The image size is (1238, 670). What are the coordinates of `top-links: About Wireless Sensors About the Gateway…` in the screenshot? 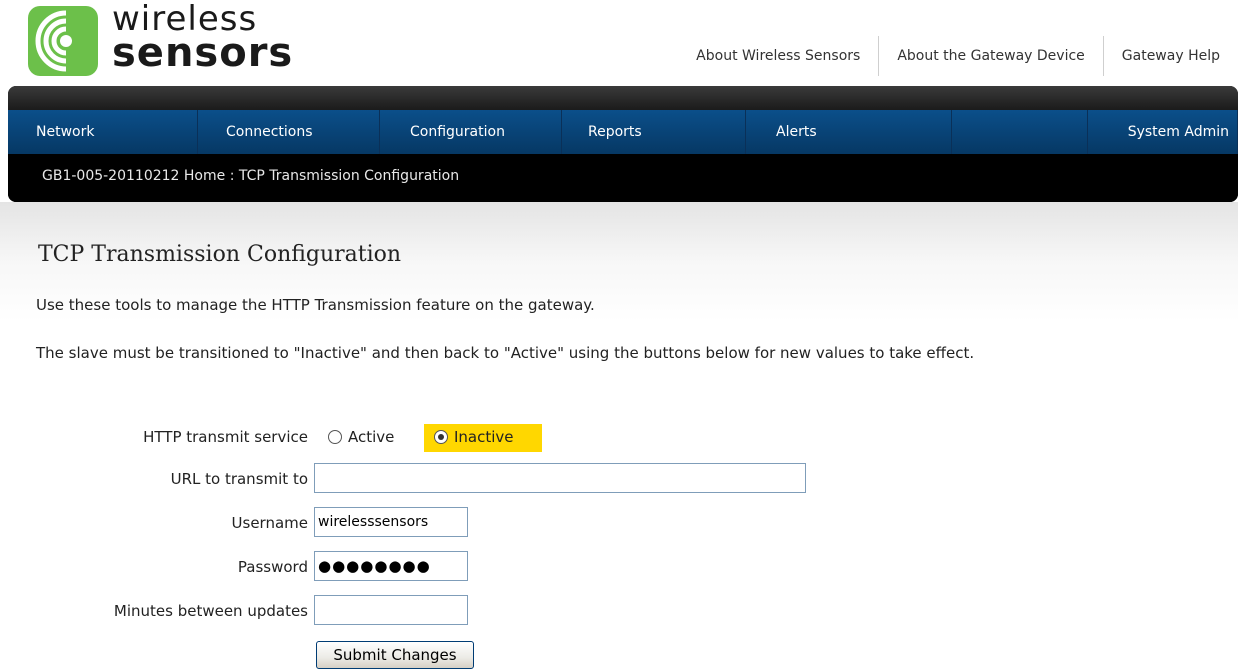 It's located at (958, 56).